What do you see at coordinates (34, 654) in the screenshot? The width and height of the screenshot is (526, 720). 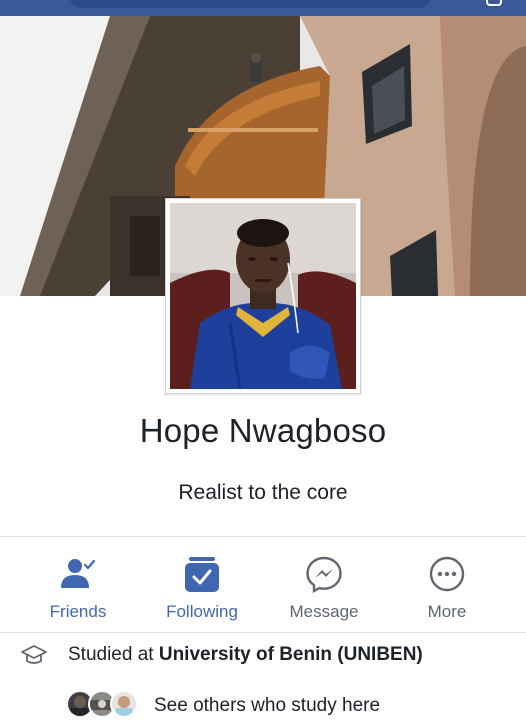 I see `graduation-cap-icon` at bounding box center [34, 654].